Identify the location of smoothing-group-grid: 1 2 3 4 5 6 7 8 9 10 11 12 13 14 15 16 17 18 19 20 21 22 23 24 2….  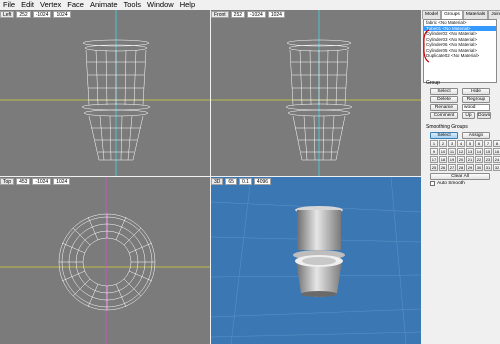
(465, 155).